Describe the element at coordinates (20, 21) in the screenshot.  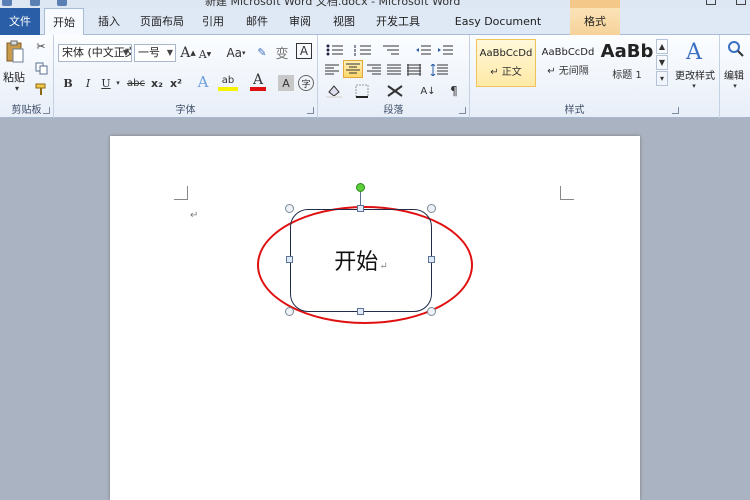
I see `tab-file: 文件` at that location.